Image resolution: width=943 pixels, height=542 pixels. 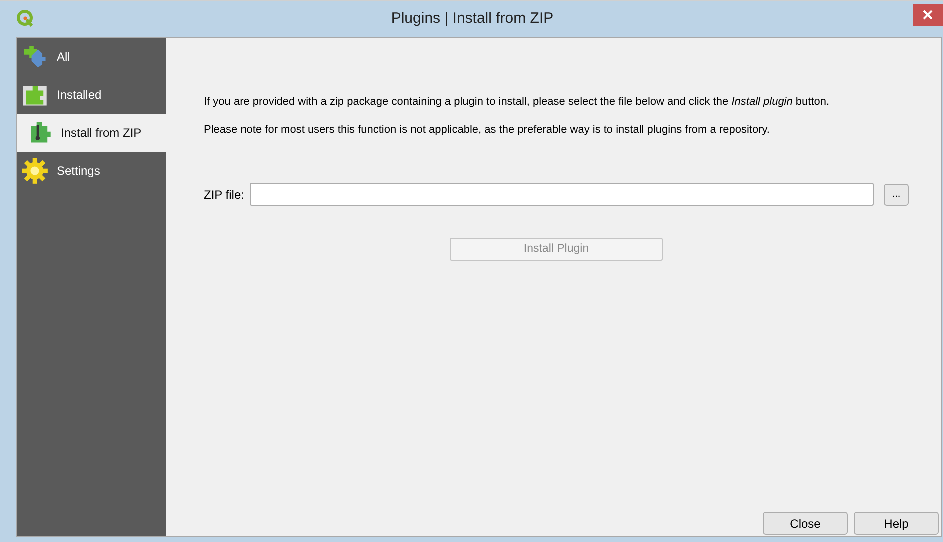 I want to click on zip-file-field, so click(x=562, y=194).